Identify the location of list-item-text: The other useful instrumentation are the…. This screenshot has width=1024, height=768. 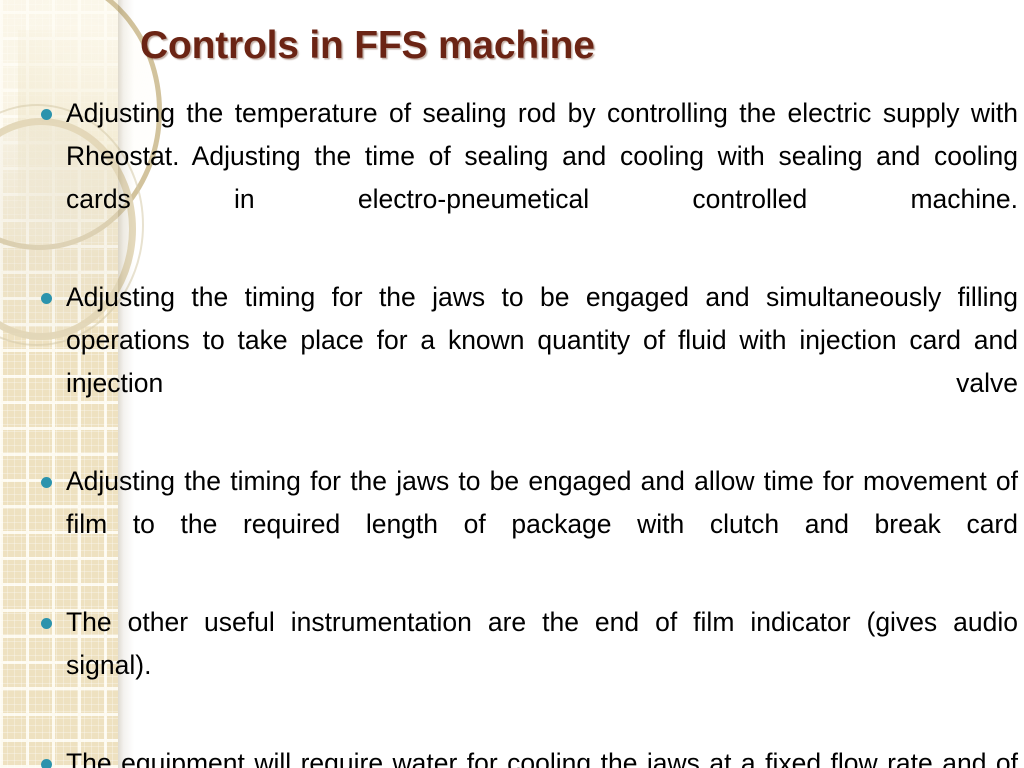
(542, 643).